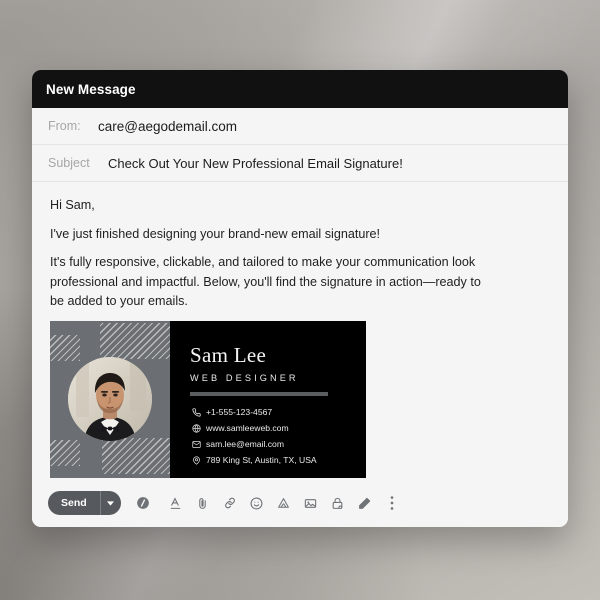 The image size is (600, 600). I want to click on phone-icon, so click(196, 412).